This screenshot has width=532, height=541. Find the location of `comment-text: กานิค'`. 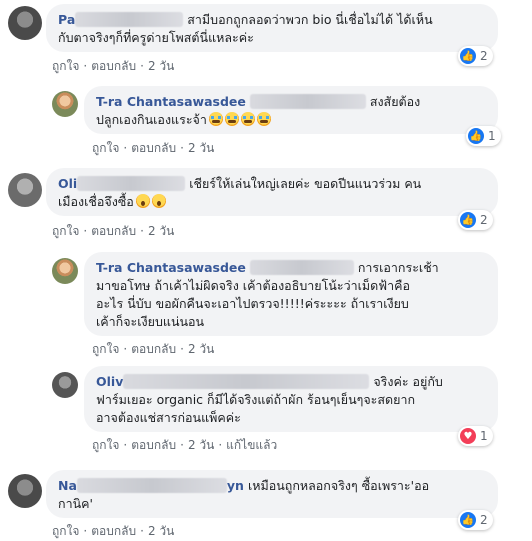

comment-text: กานิค' is located at coordinates (75, 503).